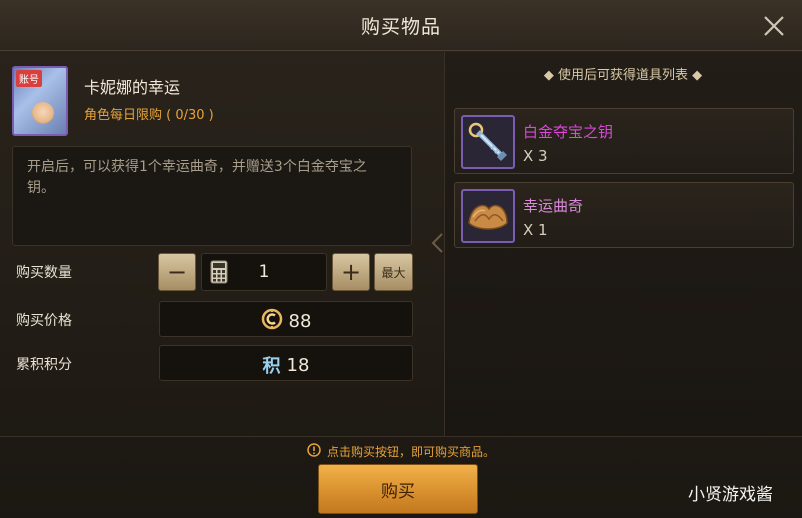  I want to click on purchase-hint: 点击购买按钮，即可购买商品。, so click(401, 451).